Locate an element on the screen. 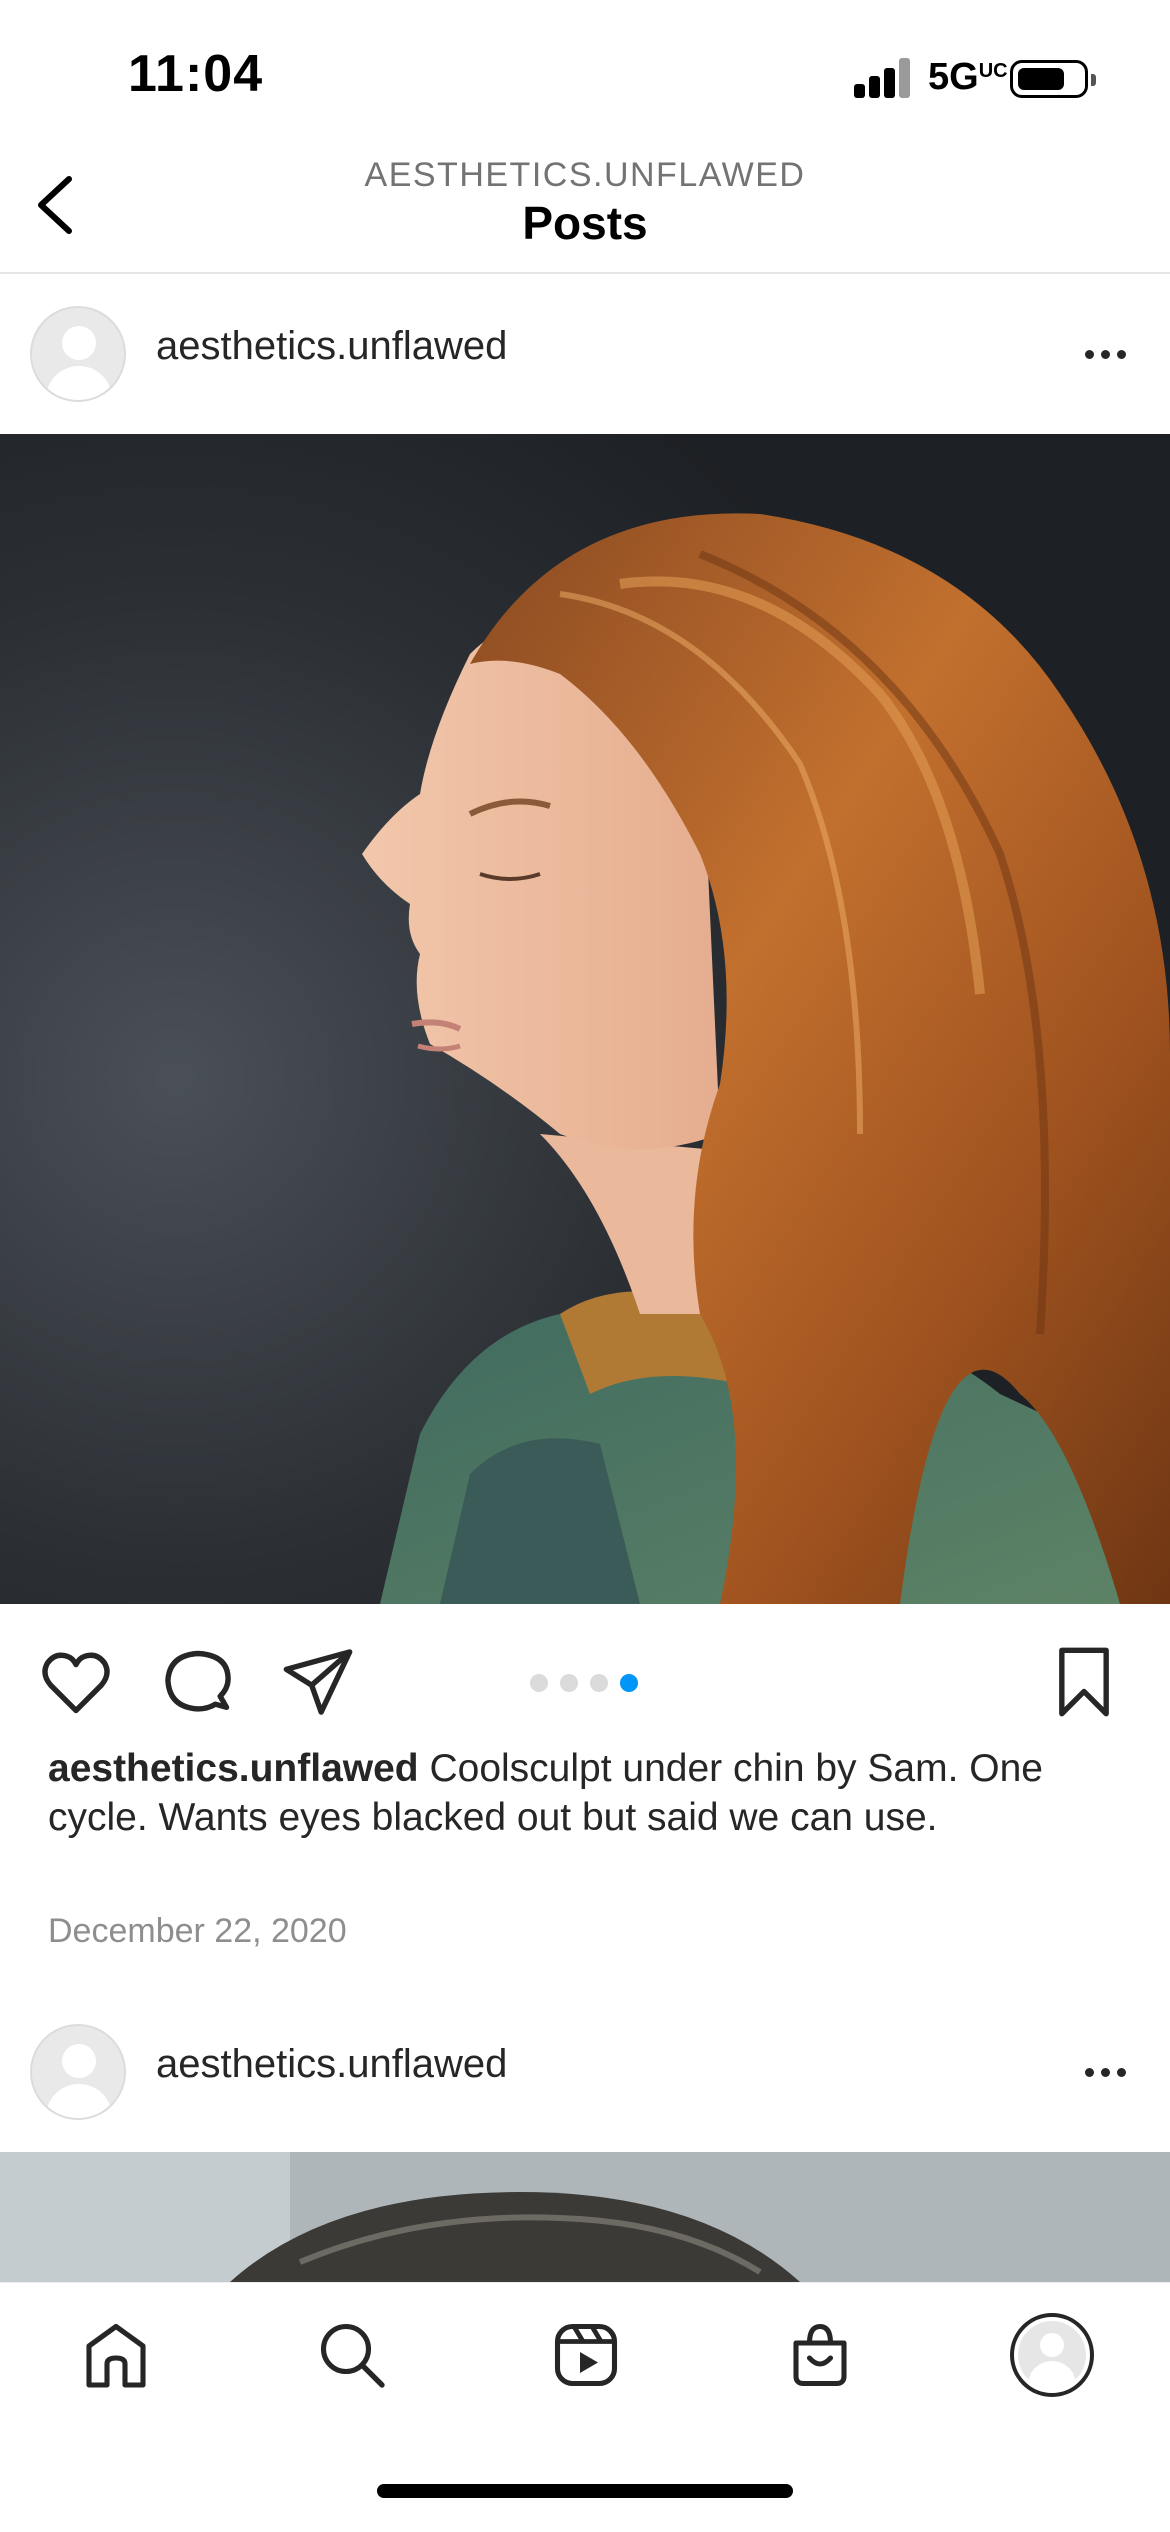  share-icon is located at coordinates (318, 1682).